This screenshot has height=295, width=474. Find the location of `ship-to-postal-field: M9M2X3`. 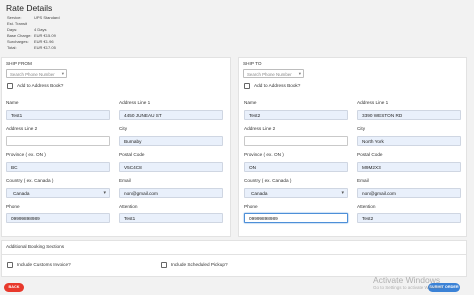

ship-to-postal-field: M9M2X3 is located at coordinates (409, 167).